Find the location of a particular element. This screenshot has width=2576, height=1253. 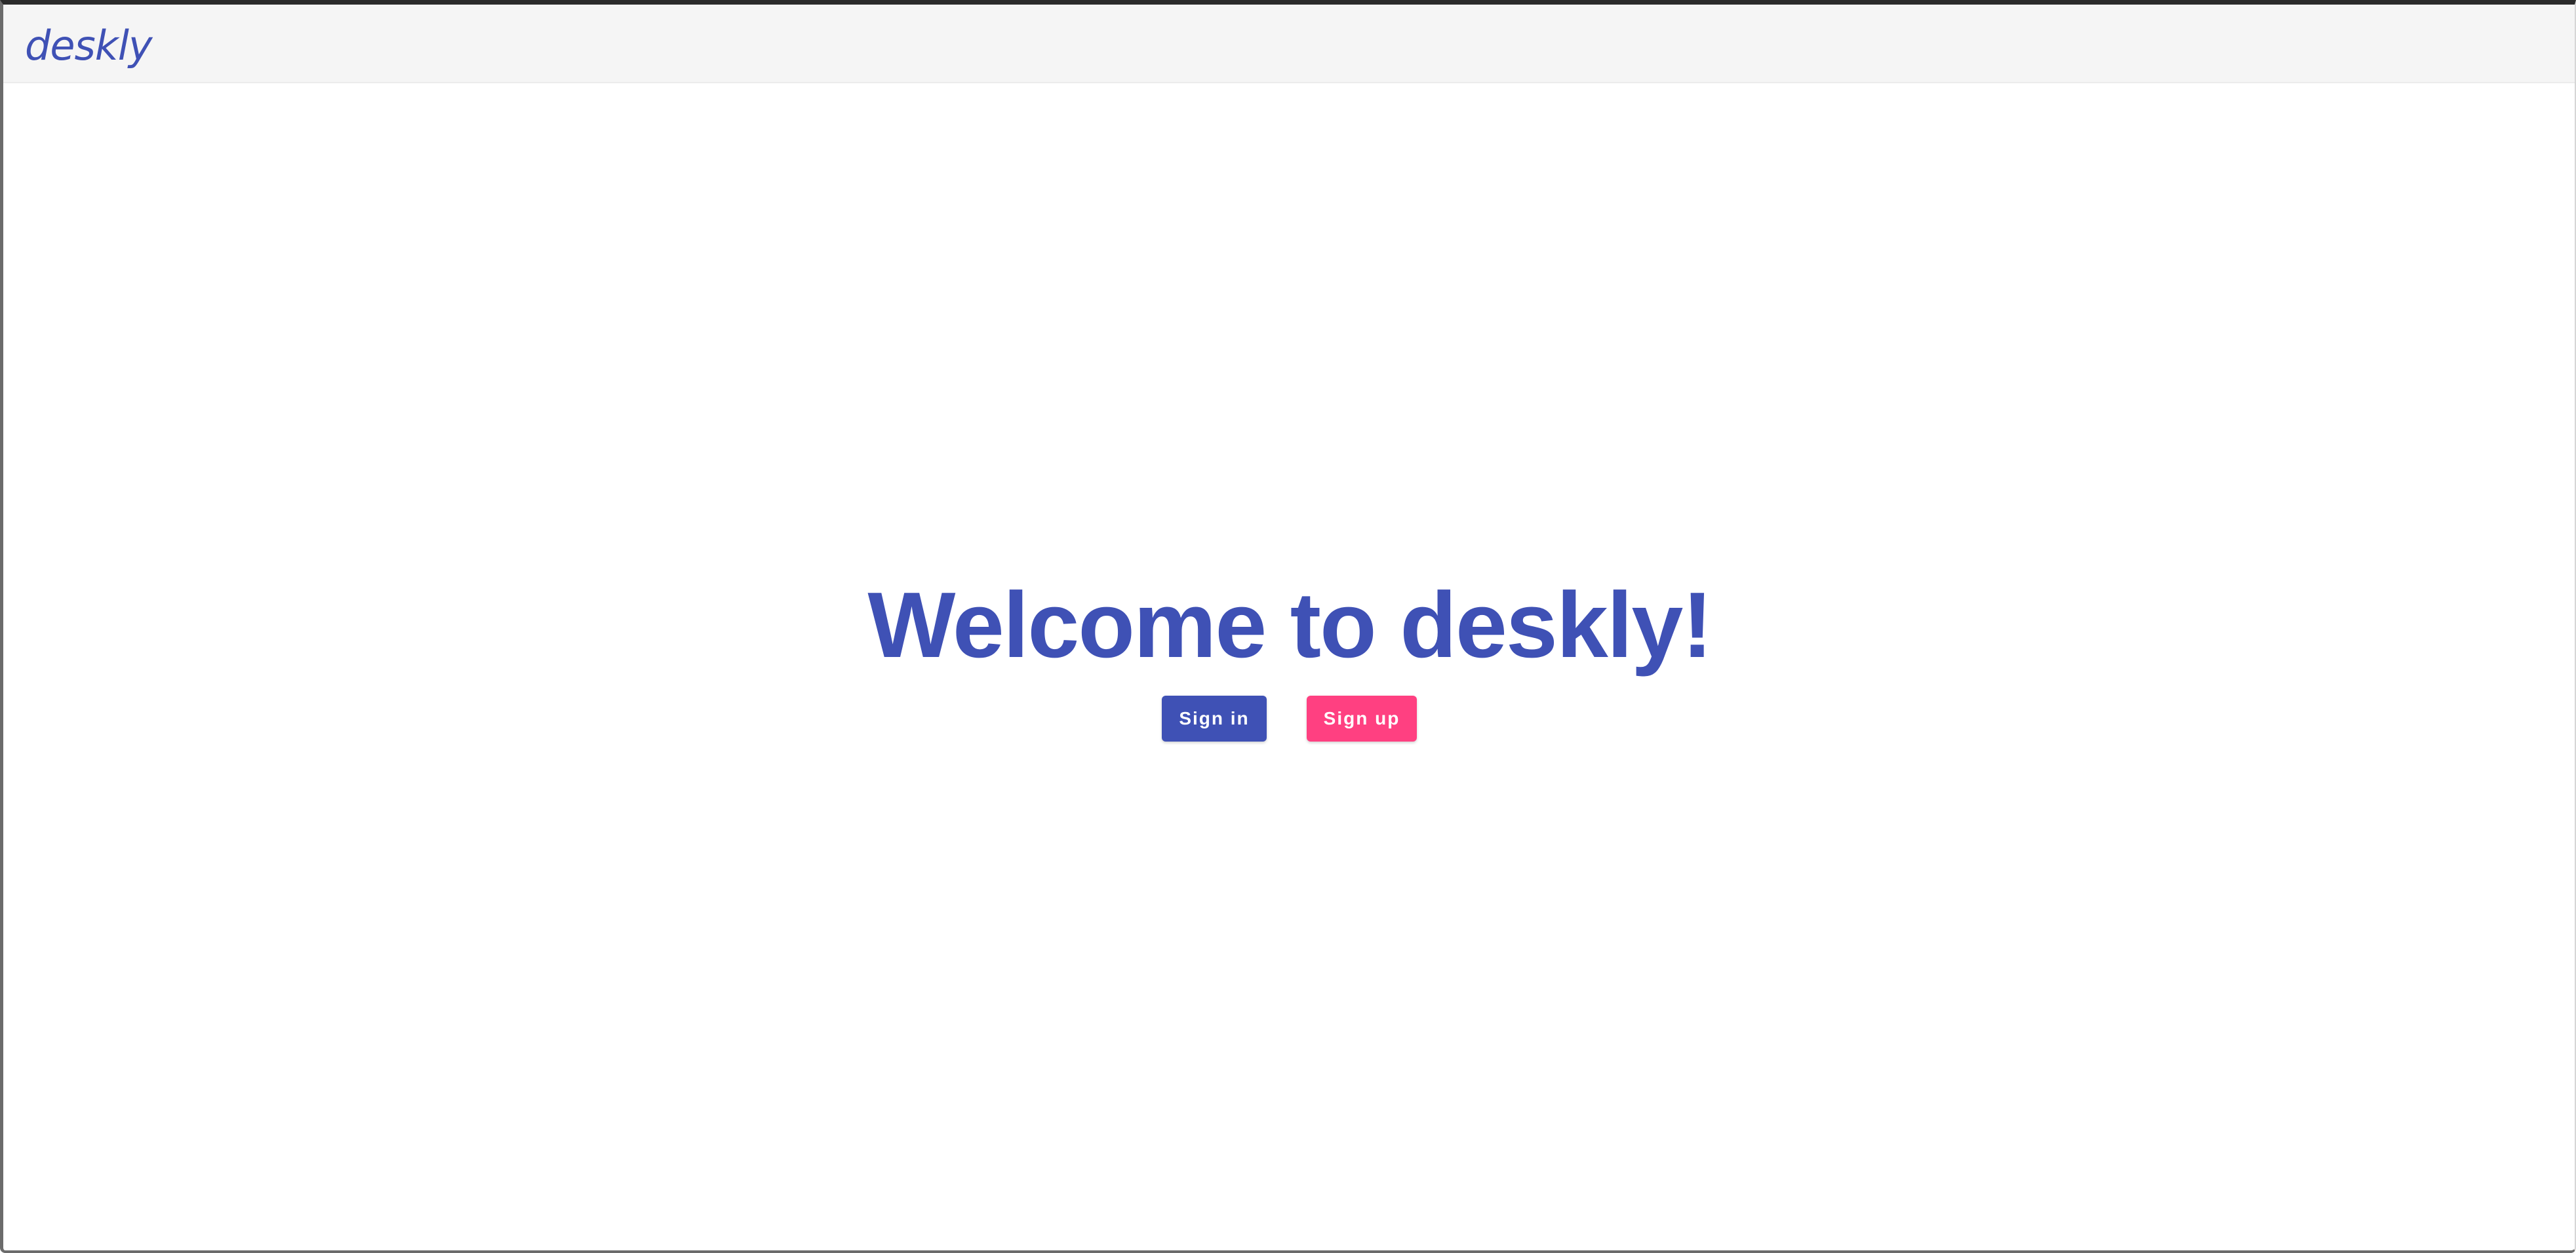

sign-in-button: Sign in is located at coordinates (1214, 719).